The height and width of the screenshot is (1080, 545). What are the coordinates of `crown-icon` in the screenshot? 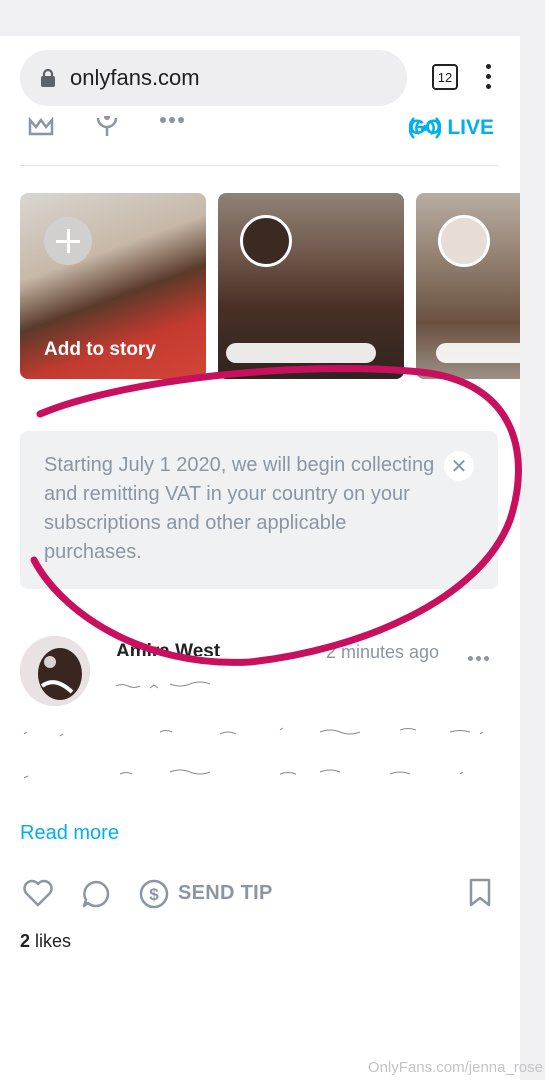 It's located at (41, 127).